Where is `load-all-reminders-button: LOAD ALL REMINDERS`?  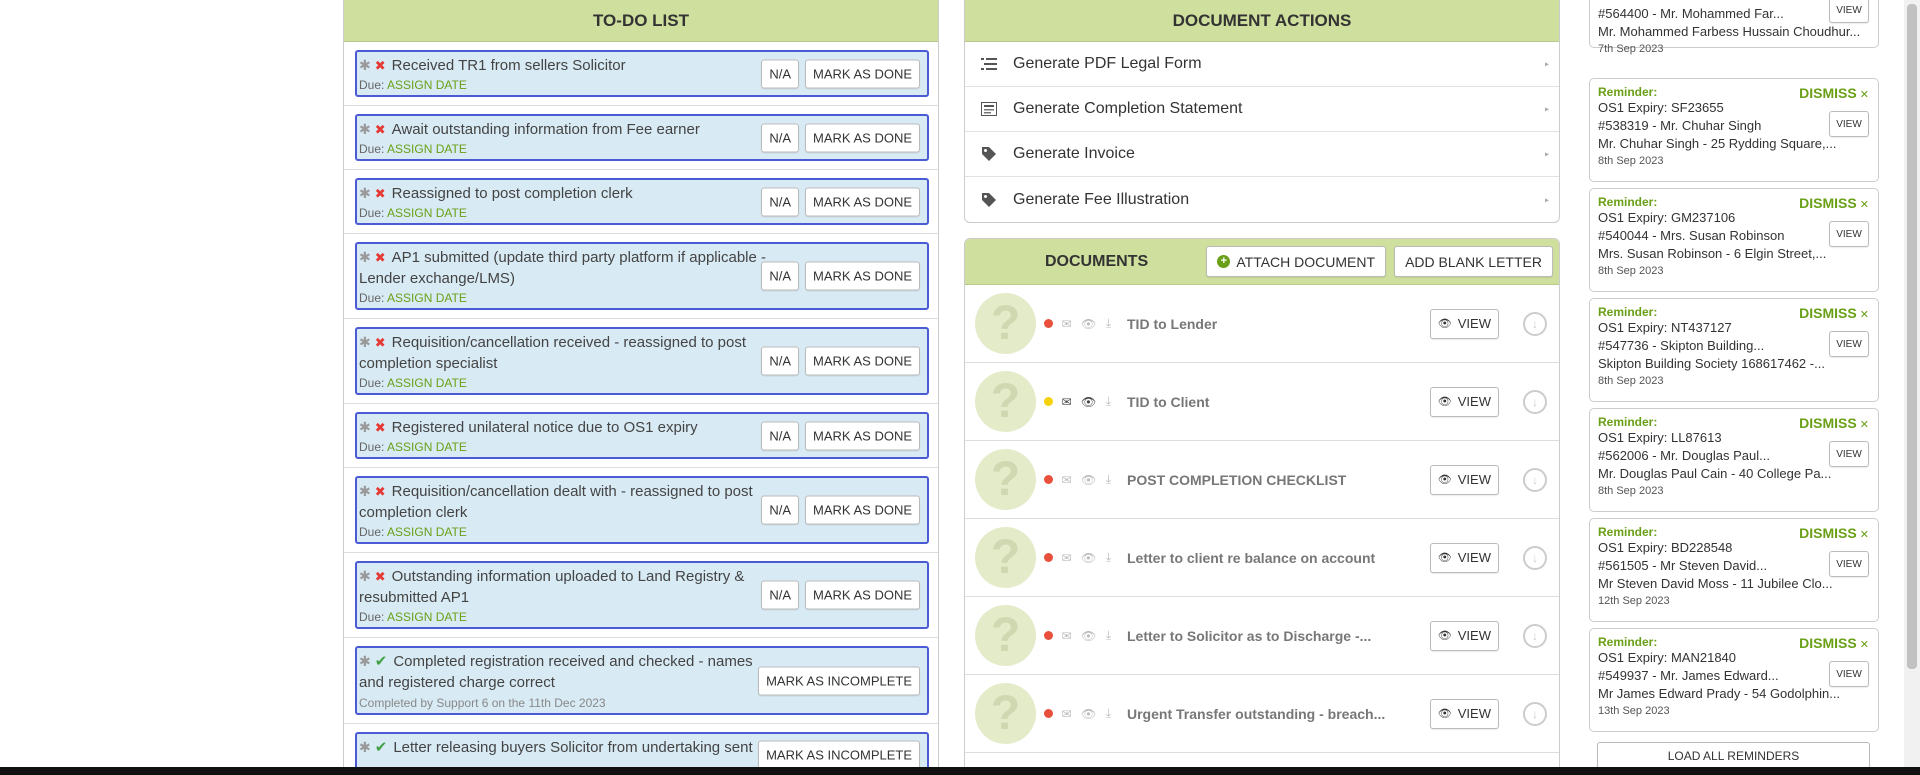
load-all-reminders-button: LOAD ALL REMINDERS is located at coordinates (1733, 756).